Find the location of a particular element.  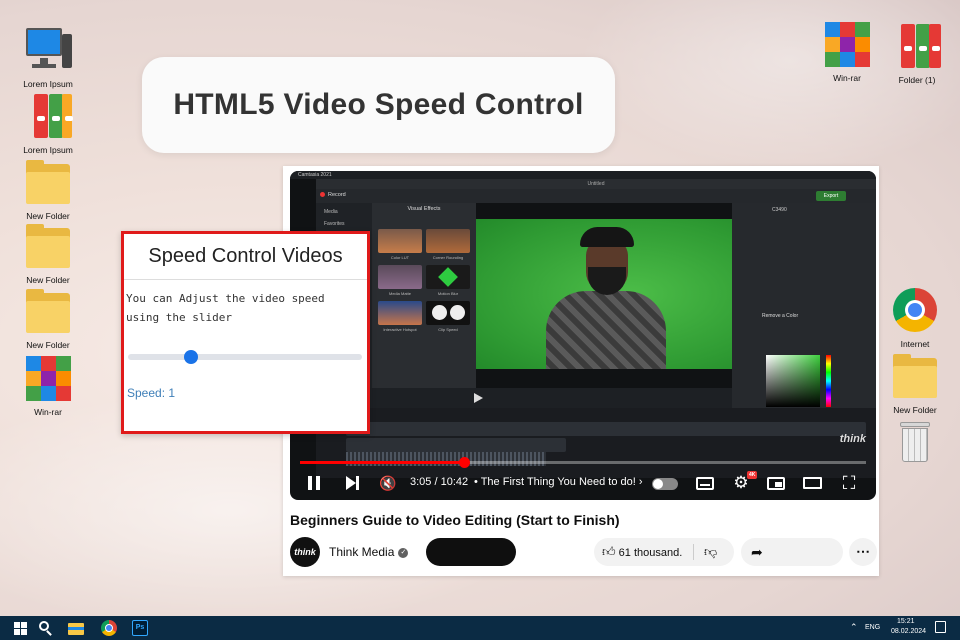

sidebar-item-favorites: Favorites is located at coordinates (334, 224).